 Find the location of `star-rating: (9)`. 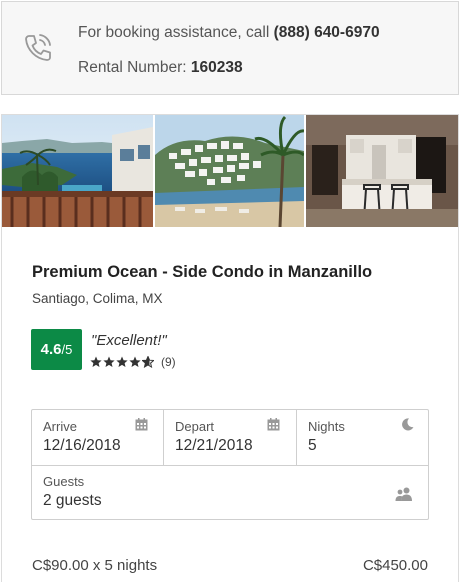

star-rating: (9) is located at coordinates (133, 362).